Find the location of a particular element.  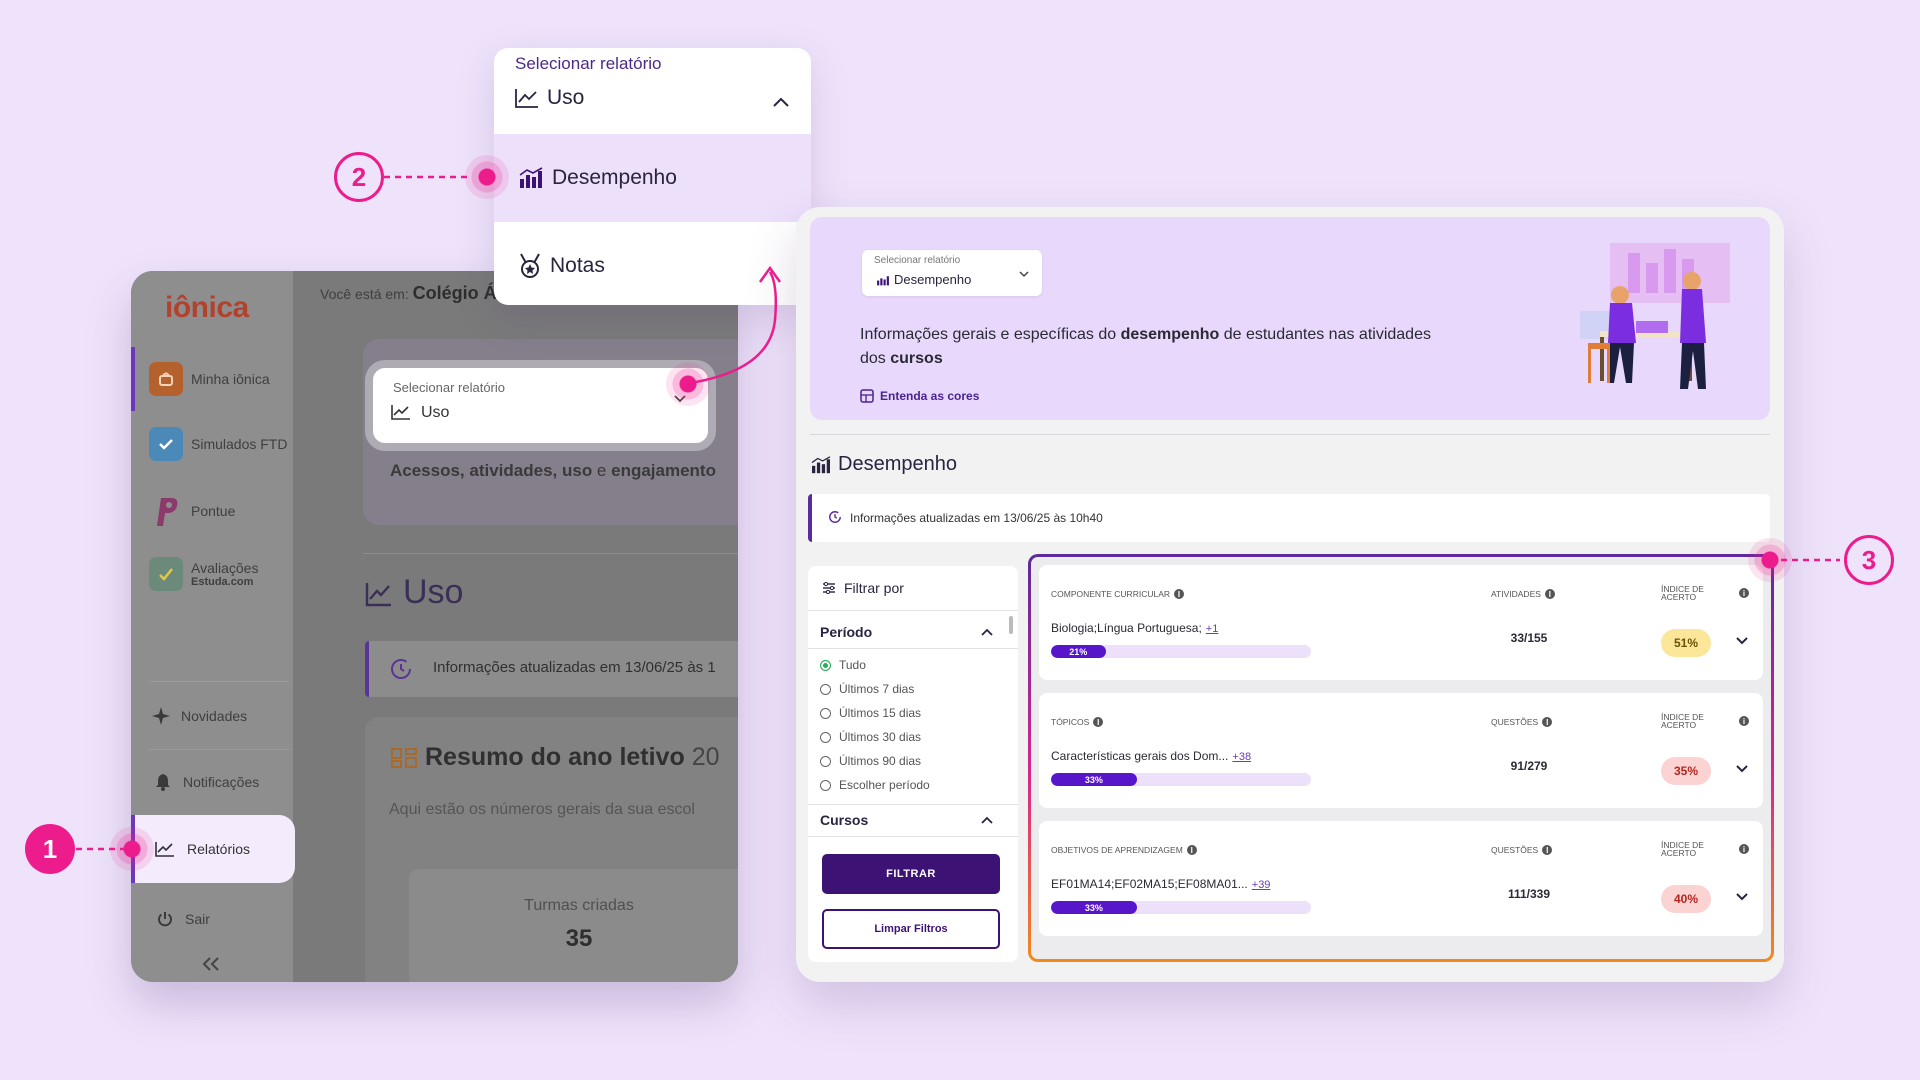

select-hotspot-dot is located at coordinates (688, 384).